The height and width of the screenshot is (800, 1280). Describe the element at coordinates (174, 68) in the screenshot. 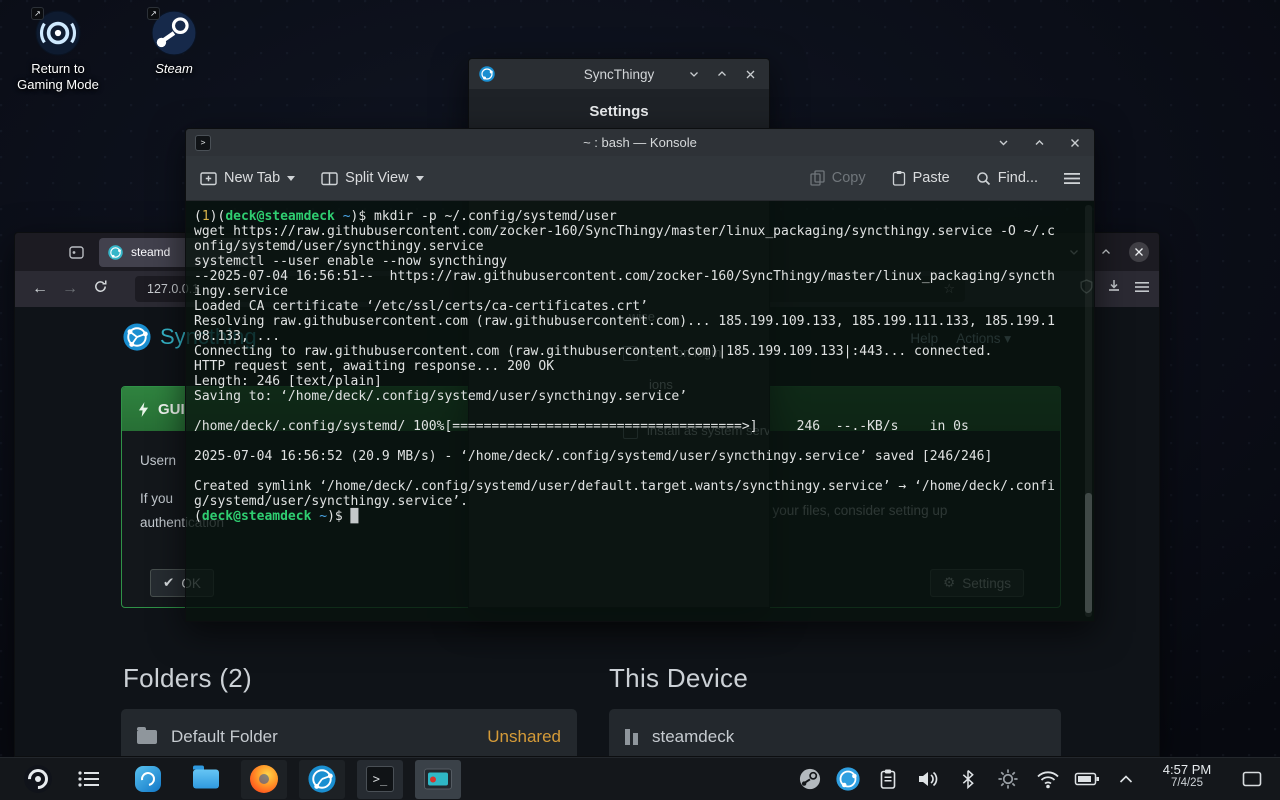

I see `desktop-icon-label: Steam` at that location.